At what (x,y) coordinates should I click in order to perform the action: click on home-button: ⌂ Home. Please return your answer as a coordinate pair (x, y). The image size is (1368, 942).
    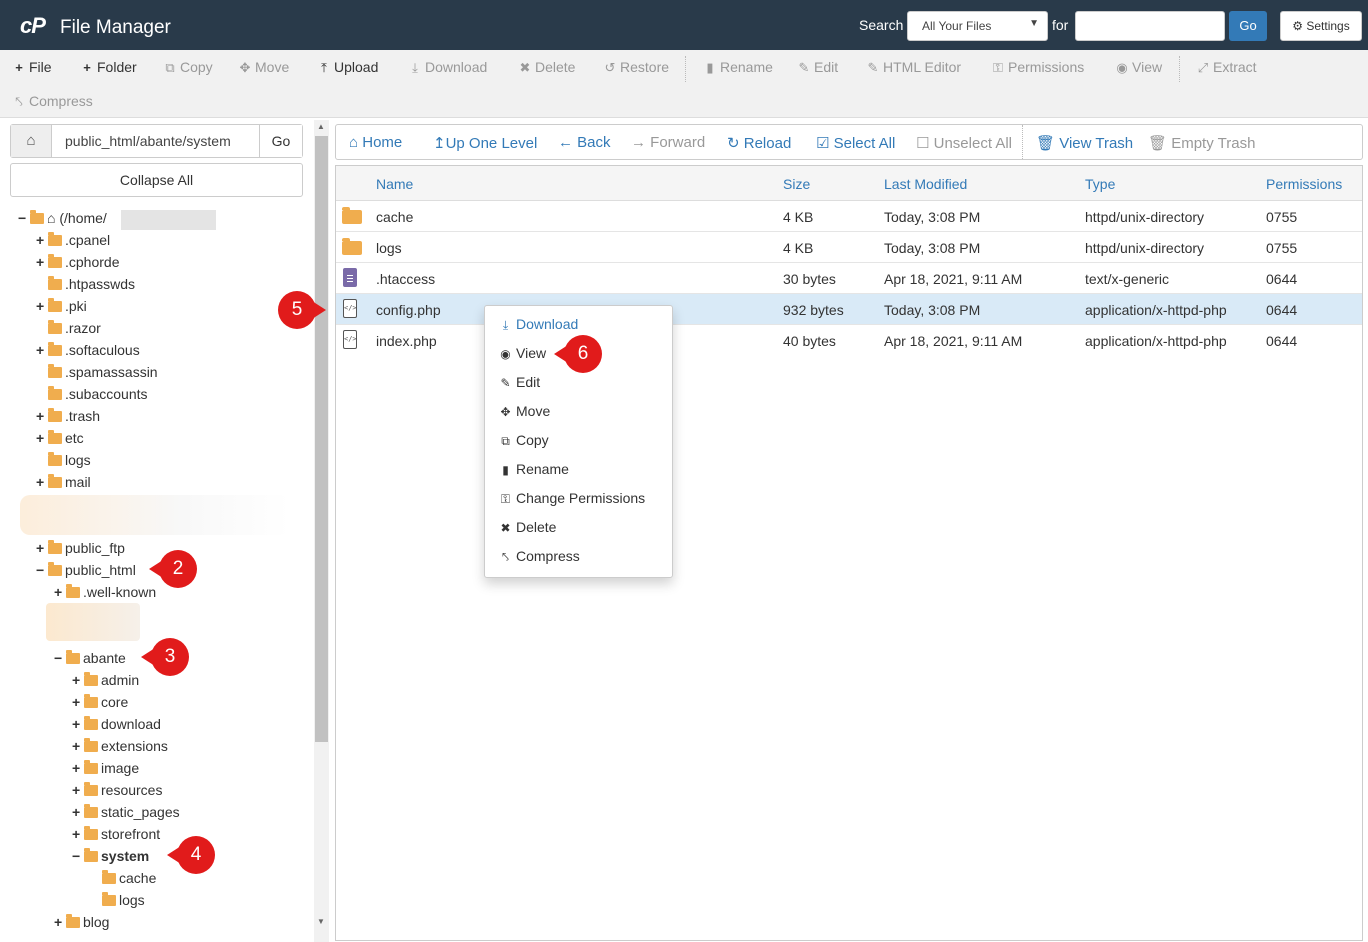
    Looking at the image, I should click on (375, 142).